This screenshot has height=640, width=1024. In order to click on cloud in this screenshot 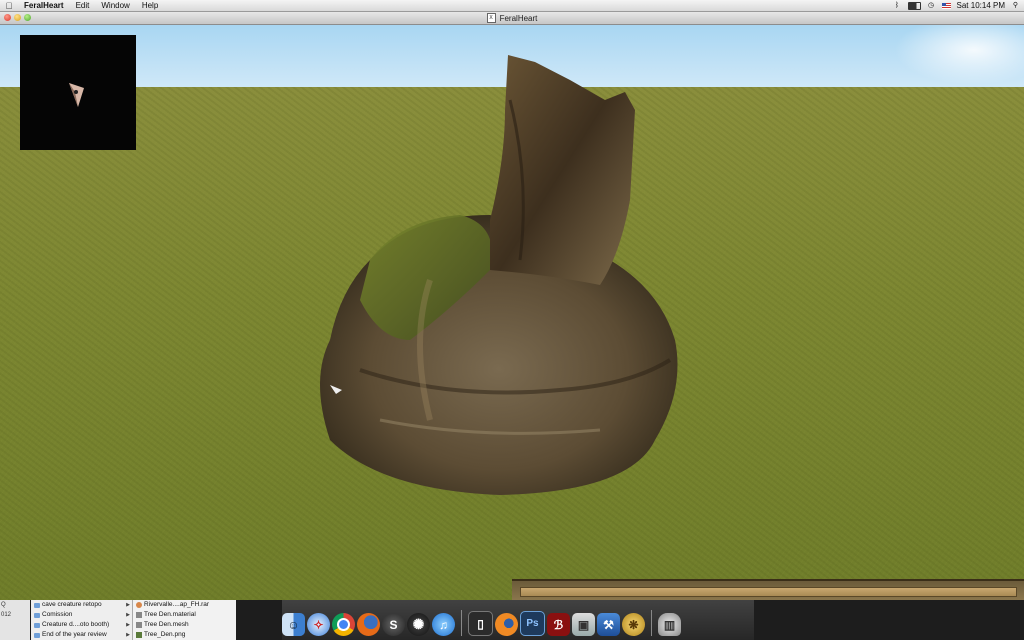, I will do `click(959, 55)`.